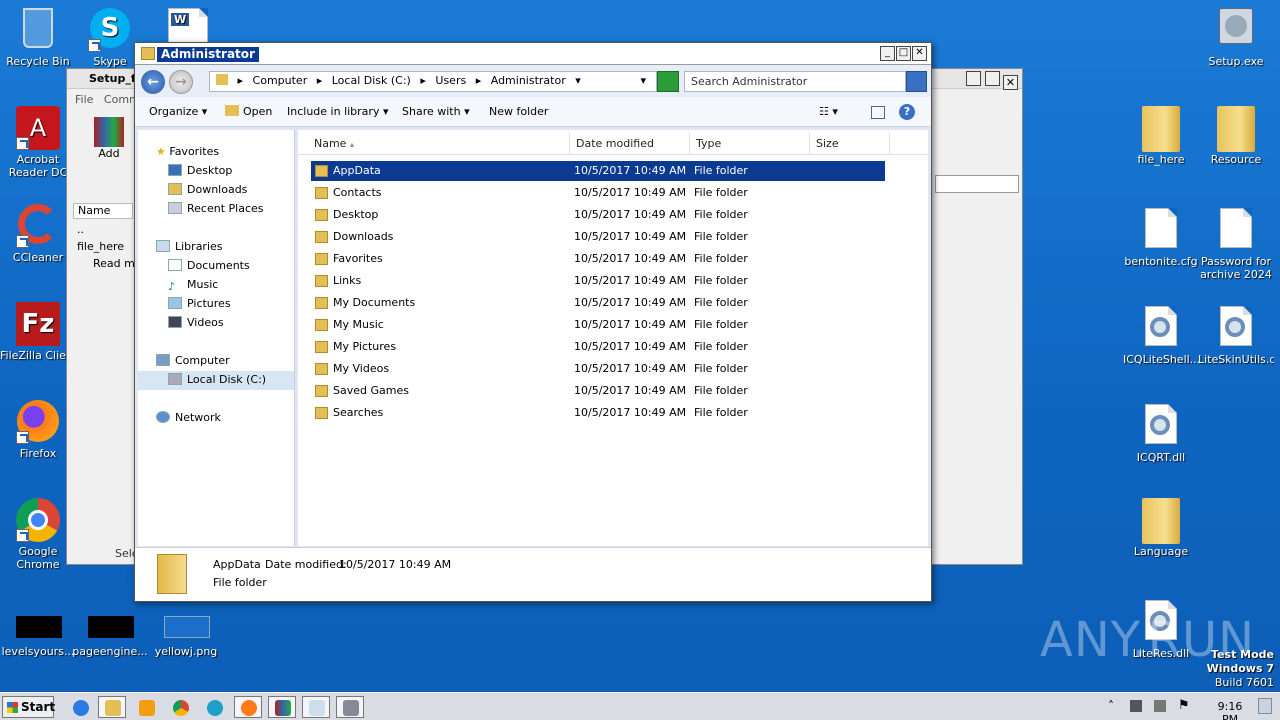  I want to click on desktop-icon-liteskinutils: LiteSkinUtils.dll, so click(1236, 336).